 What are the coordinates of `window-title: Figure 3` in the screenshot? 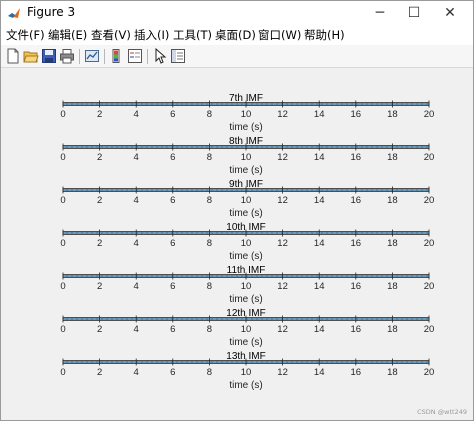 It's located at (51, 12).